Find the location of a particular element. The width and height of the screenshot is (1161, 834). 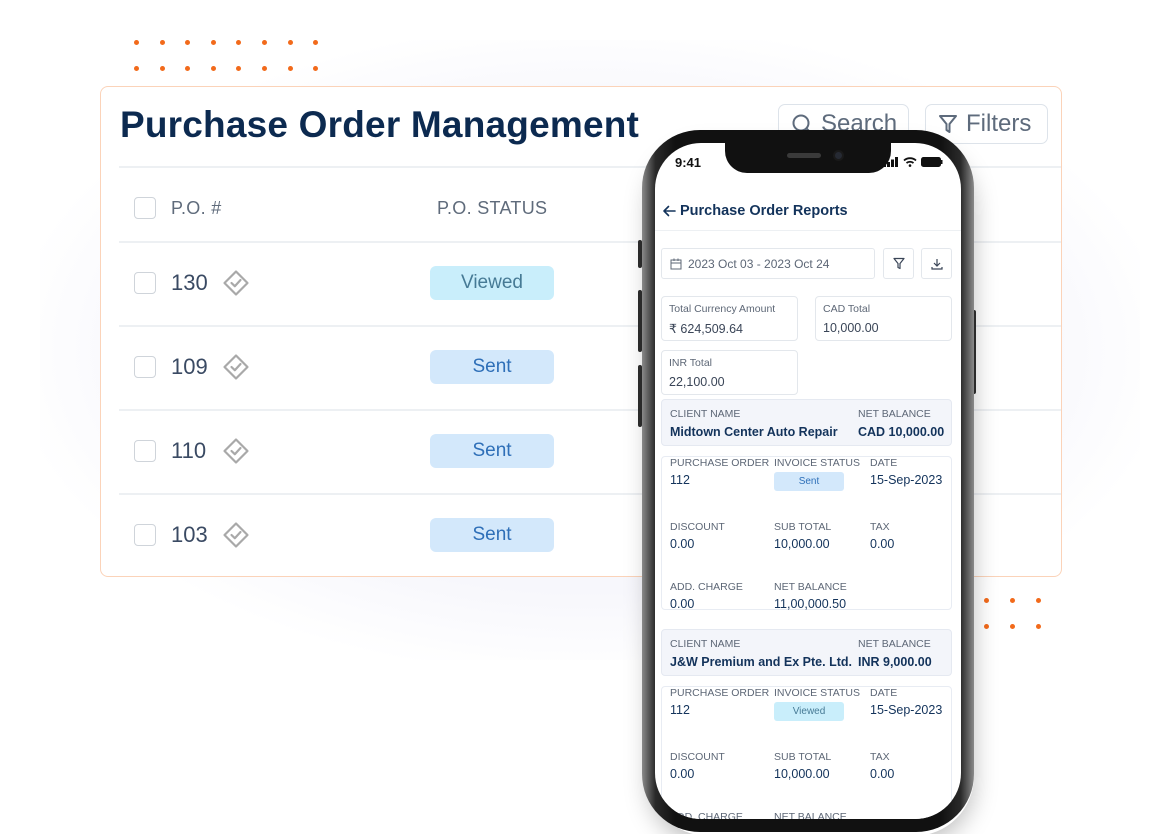

mobile-filter-button is located at coordinates (898, 263).